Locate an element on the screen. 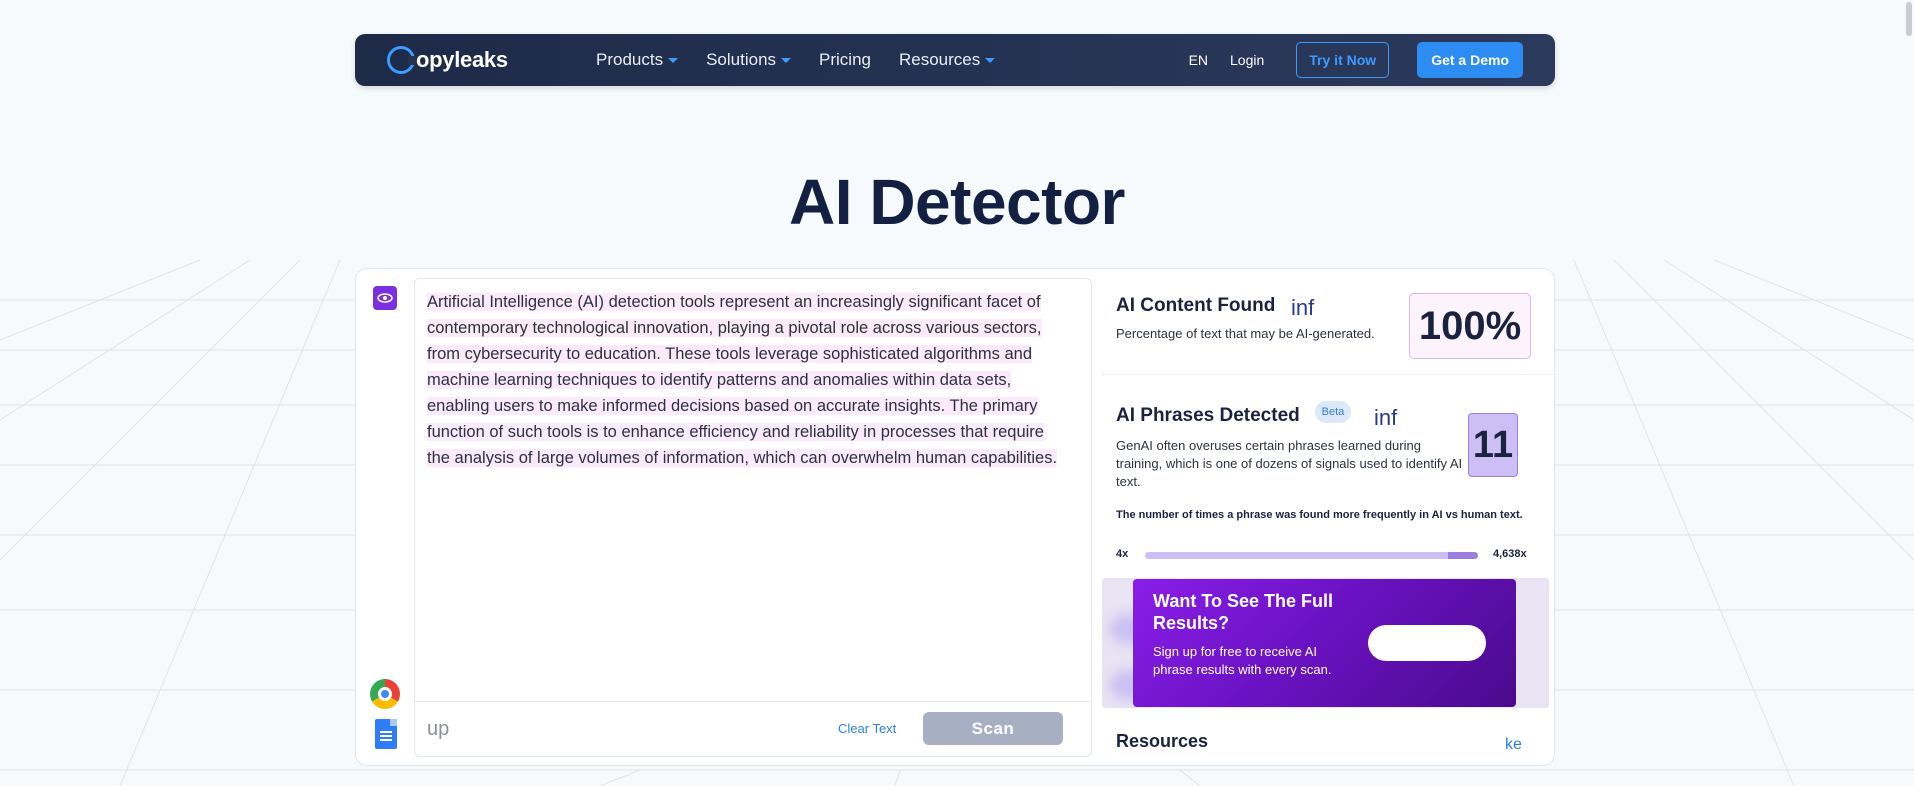  brand-name: opyleaks is located at coordinates (462, 59).